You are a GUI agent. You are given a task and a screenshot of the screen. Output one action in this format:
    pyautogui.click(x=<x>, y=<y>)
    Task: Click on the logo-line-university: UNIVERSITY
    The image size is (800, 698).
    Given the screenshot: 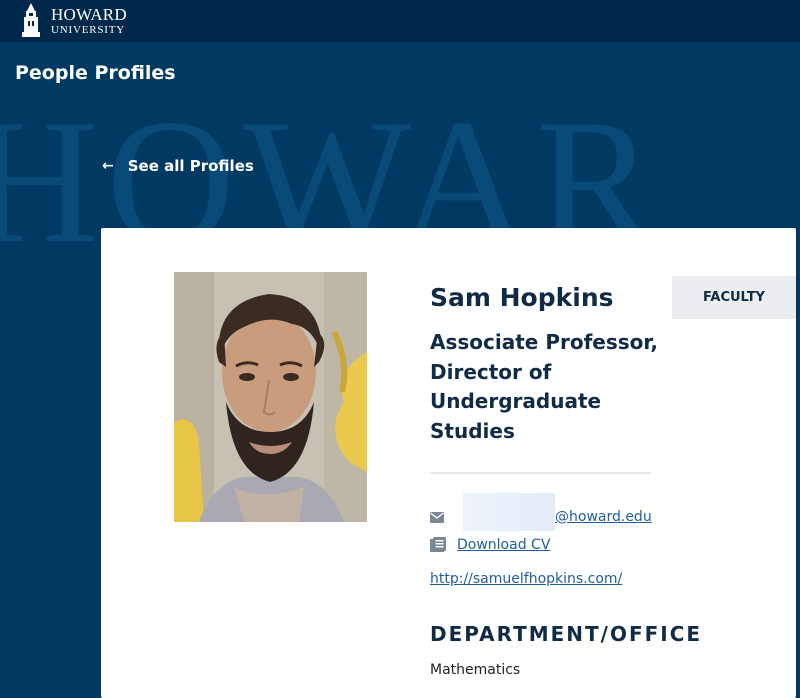 What is the action you would take?
    pyautogui.click(x=88, y=30)
    